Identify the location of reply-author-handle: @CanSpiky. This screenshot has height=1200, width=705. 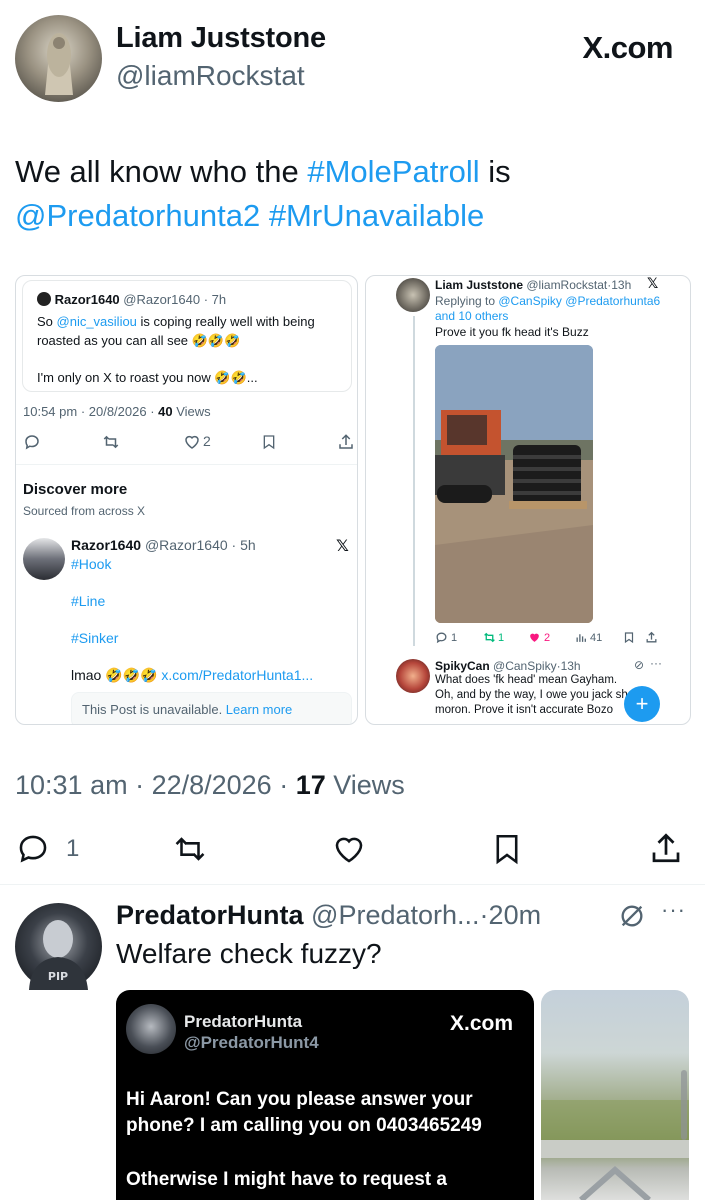
(525, 666).